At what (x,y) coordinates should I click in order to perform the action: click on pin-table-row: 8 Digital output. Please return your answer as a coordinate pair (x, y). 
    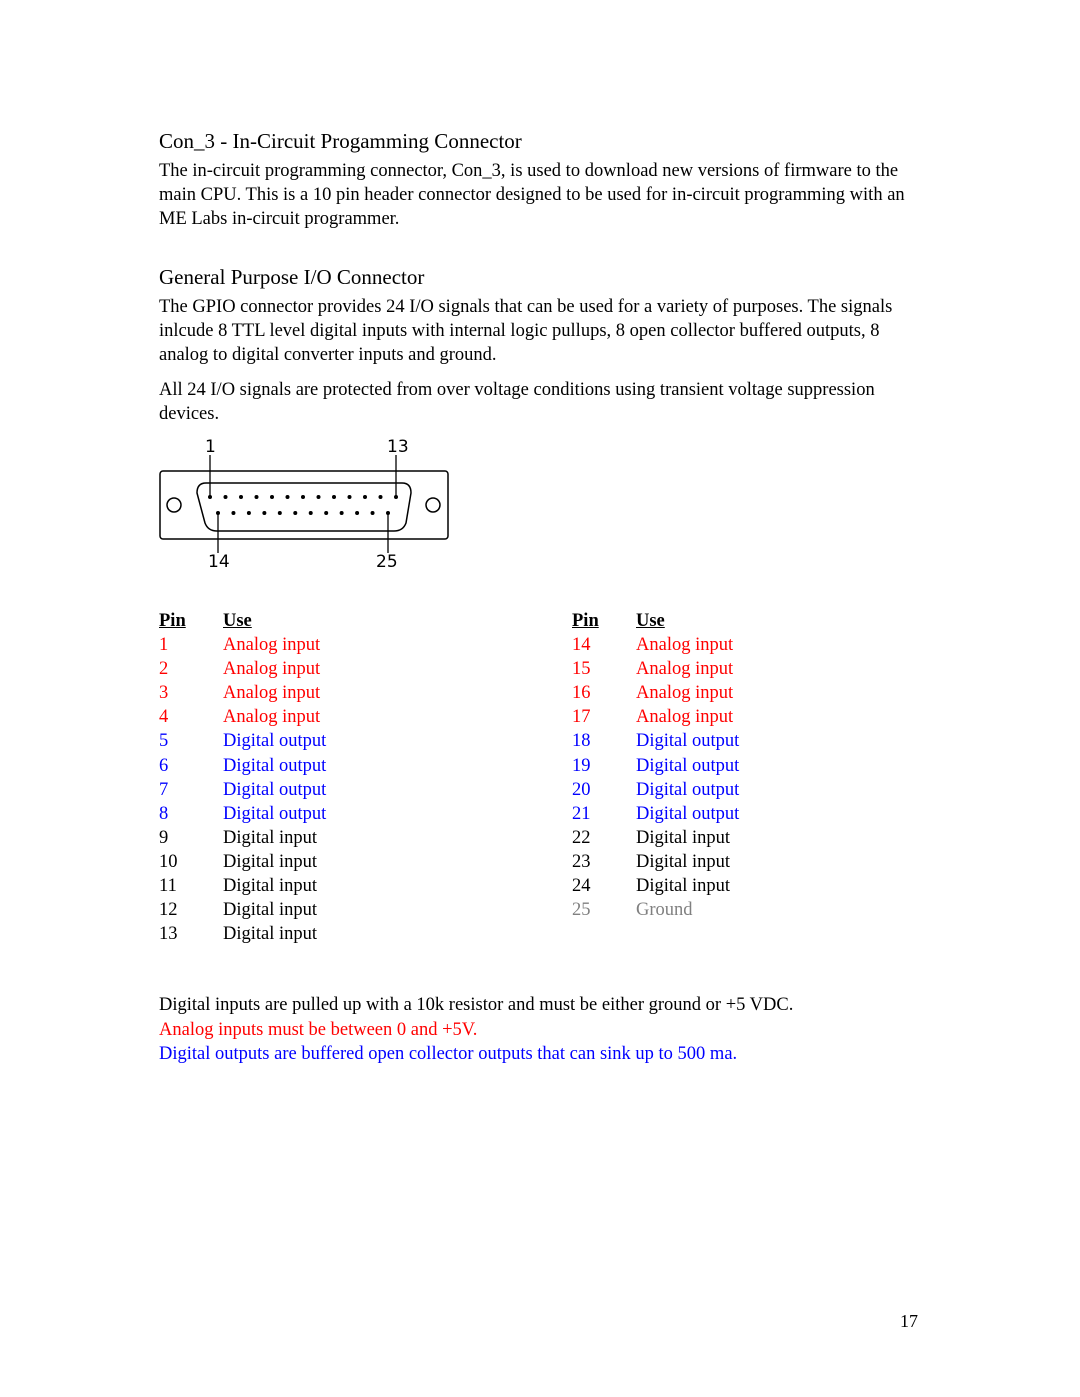
    Looking at the image, I should click on (242, 814).